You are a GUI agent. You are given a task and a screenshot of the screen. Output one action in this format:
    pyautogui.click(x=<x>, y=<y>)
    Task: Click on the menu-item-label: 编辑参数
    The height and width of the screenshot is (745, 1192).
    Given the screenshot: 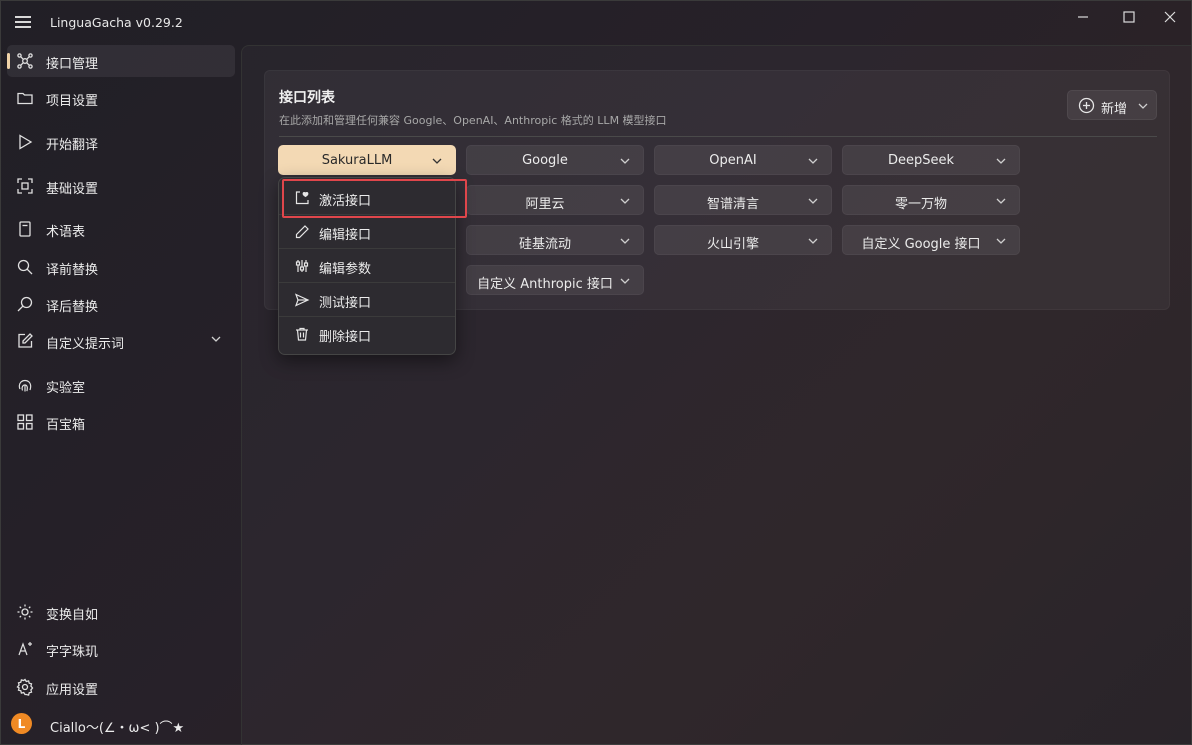 What is the action you would take?
    pyautogui.click(x=345, y=269)
    